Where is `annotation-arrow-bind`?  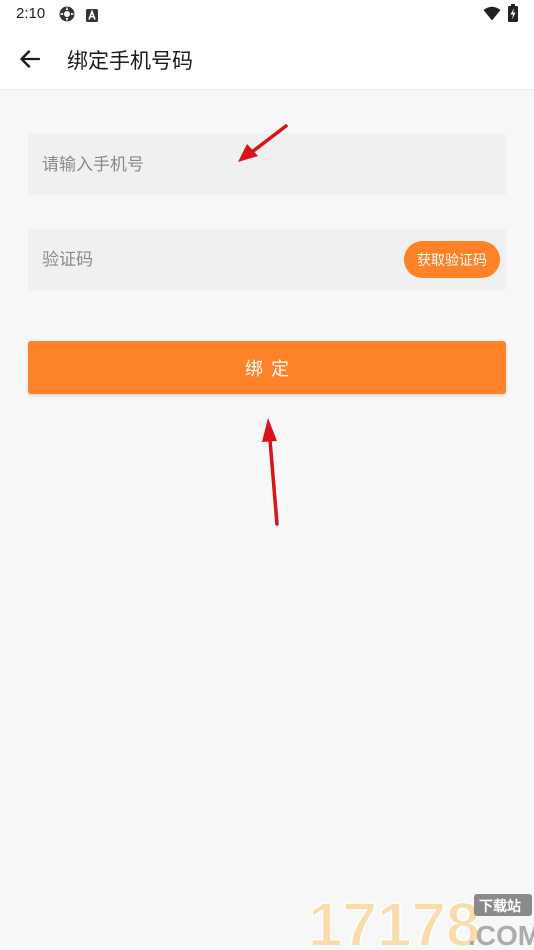
annotation-arrow-bind is located at coordinates (270, 472).